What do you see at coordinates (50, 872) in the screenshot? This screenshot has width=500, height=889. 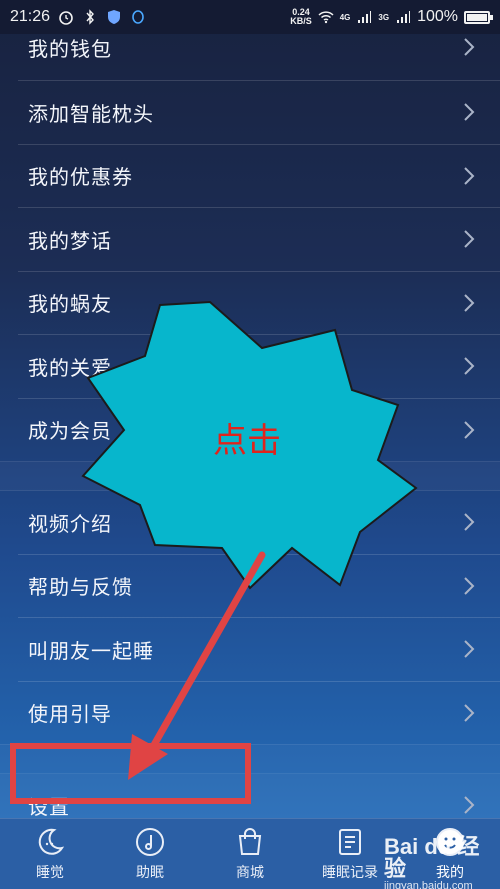 I see `tab-label: 睡觉` at bounding box center [50, 872].